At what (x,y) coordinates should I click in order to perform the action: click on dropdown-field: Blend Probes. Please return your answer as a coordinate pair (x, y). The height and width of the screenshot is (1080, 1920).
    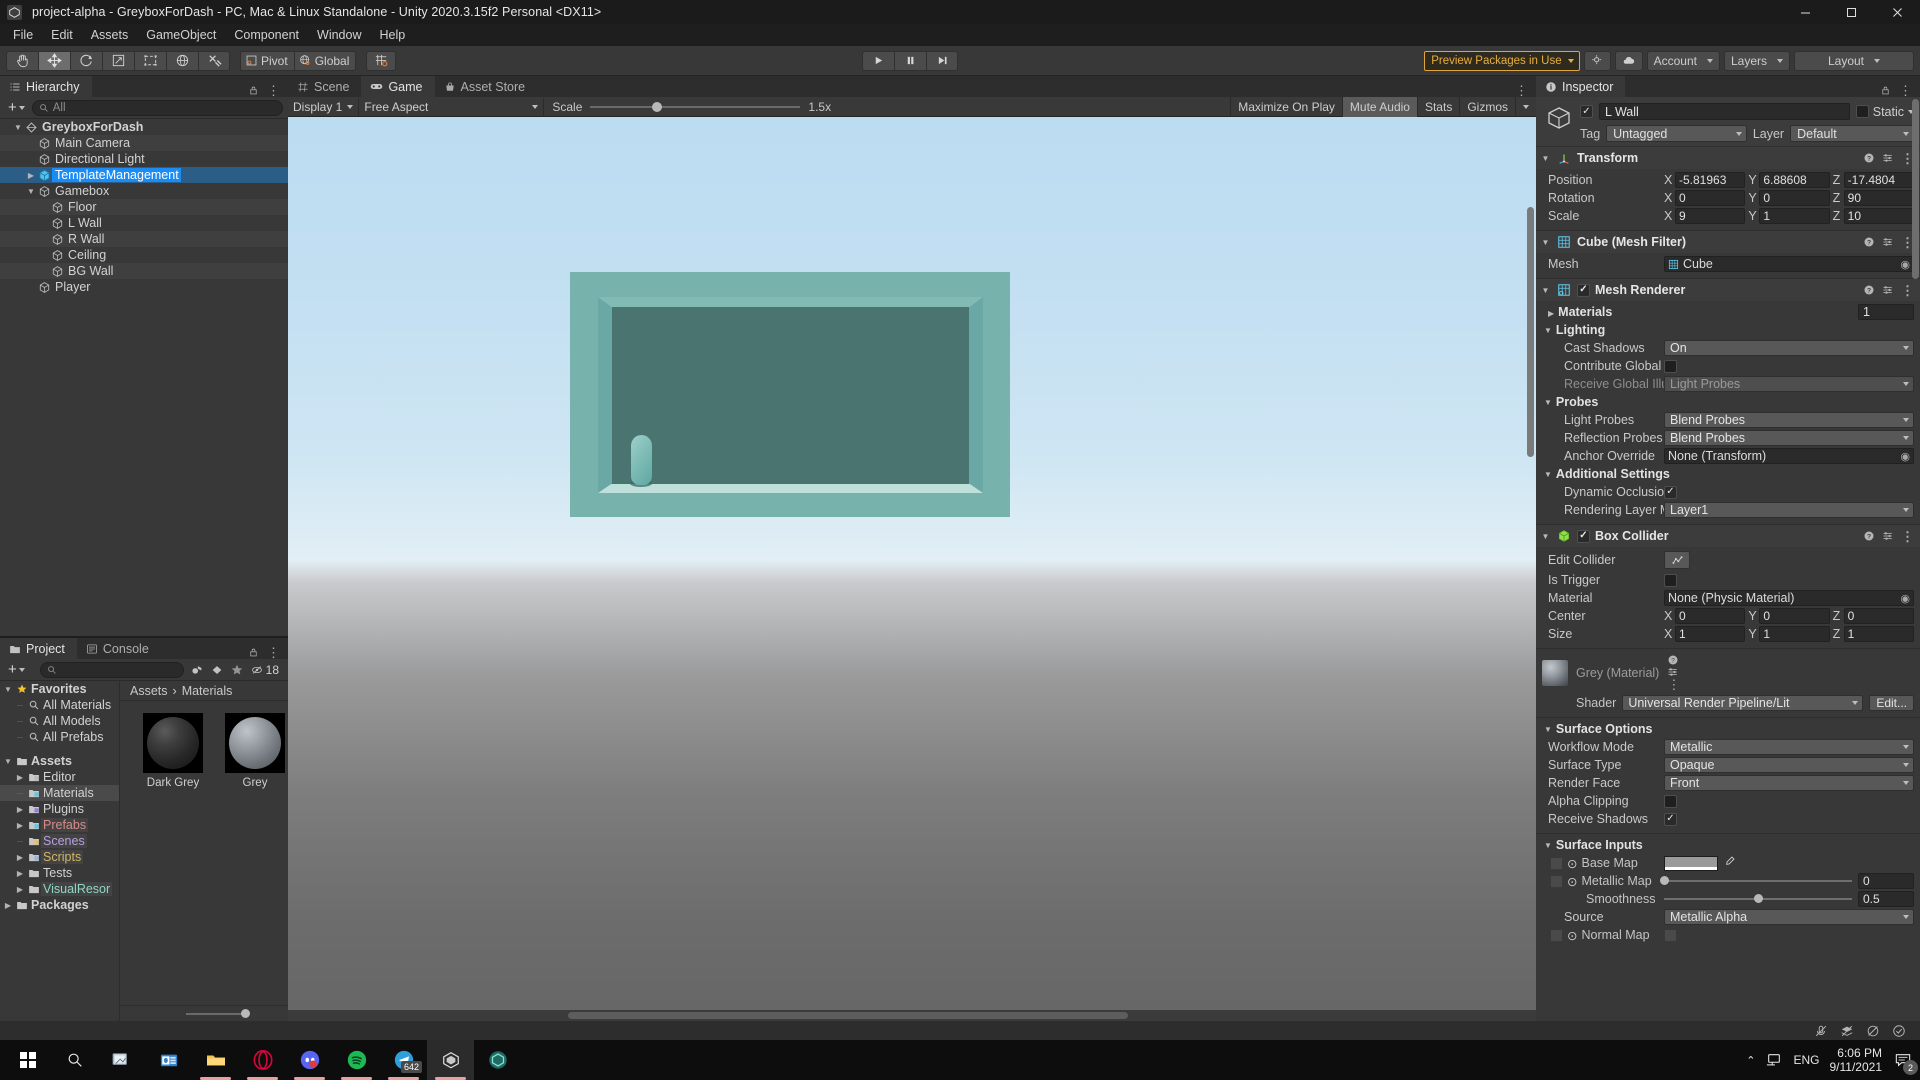
    Looking at the image, I should click on (1789, 438).